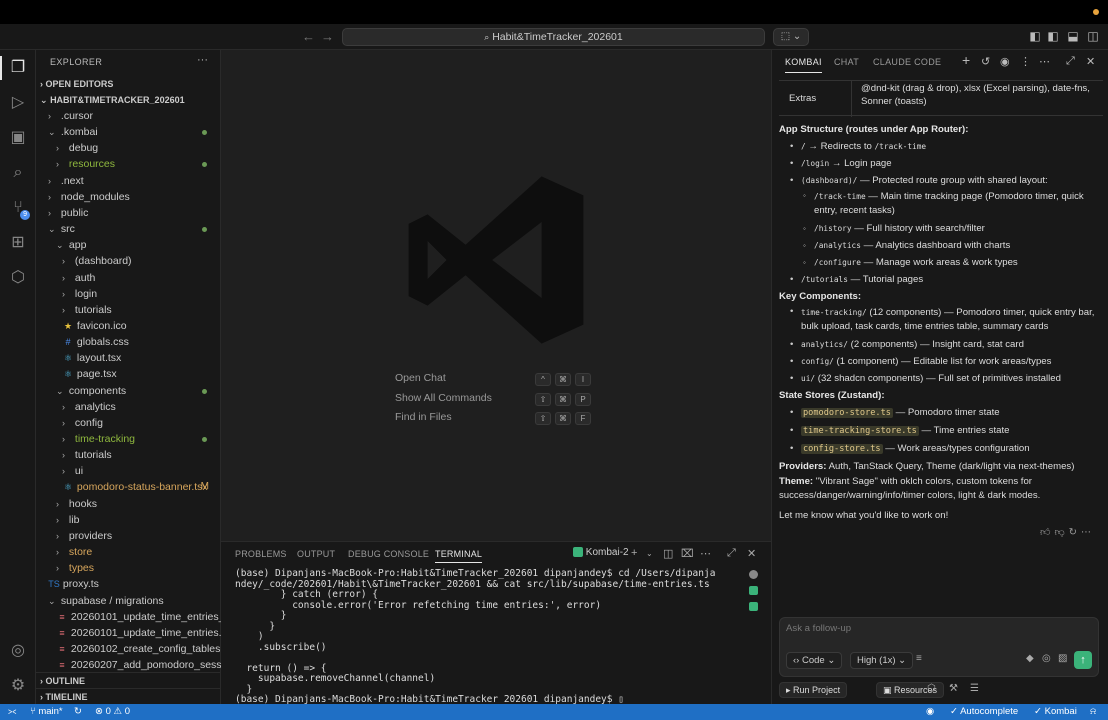 This screenshot has width=1108, height=720. What do you see at coordinates (128, 487) in the screenshot?
I see `tree-item: ⚛ pomodoro-status-banner.tsx M` at bounding box center [128, 487].